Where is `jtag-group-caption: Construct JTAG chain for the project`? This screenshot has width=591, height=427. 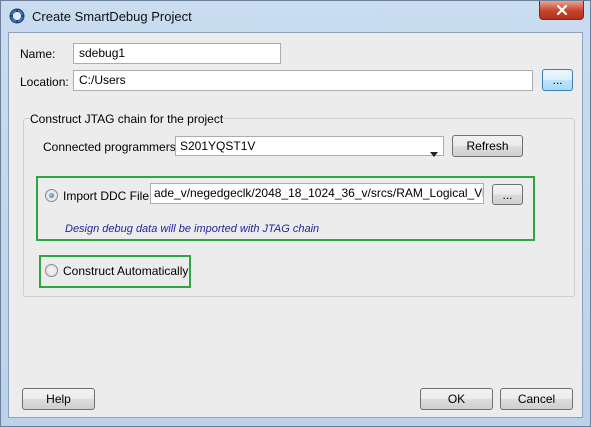 jtag-group-caption: Construct JTAG chain for the project is located at coordinates (127, 119).